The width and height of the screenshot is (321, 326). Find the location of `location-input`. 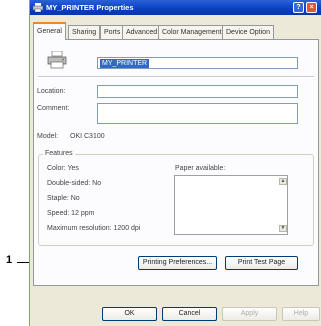

location-input is located at coordinates (197, 91).